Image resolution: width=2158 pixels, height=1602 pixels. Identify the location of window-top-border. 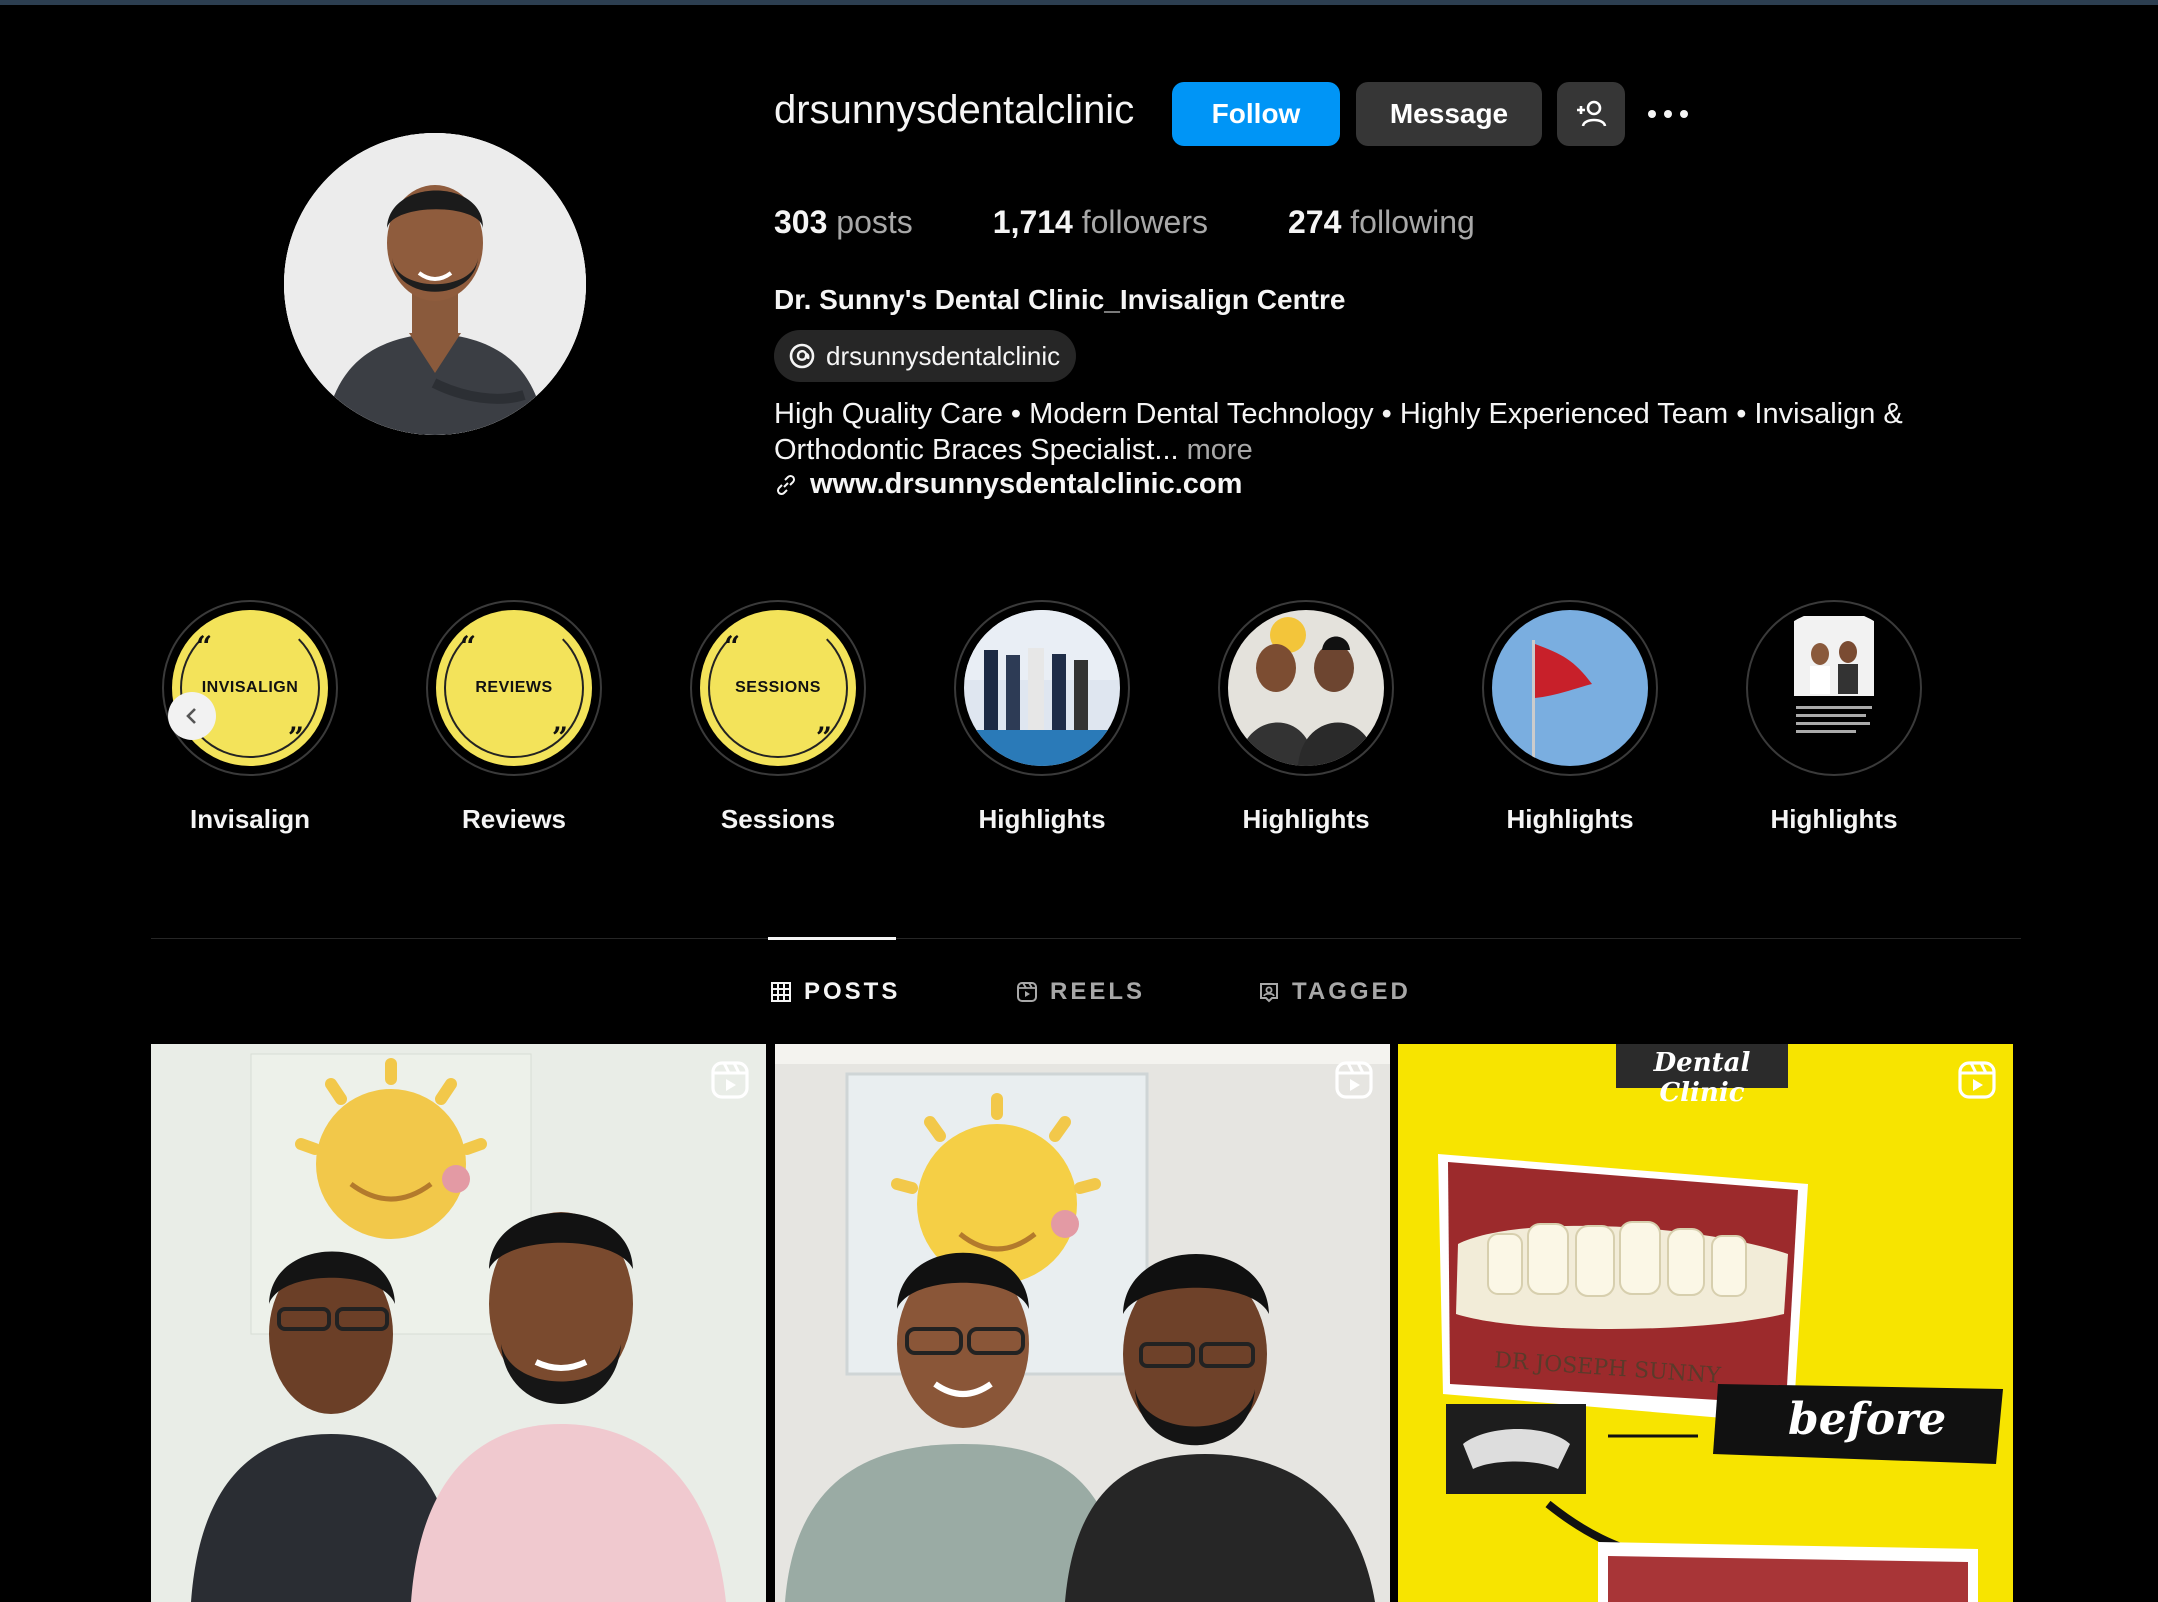
(1079, 2).